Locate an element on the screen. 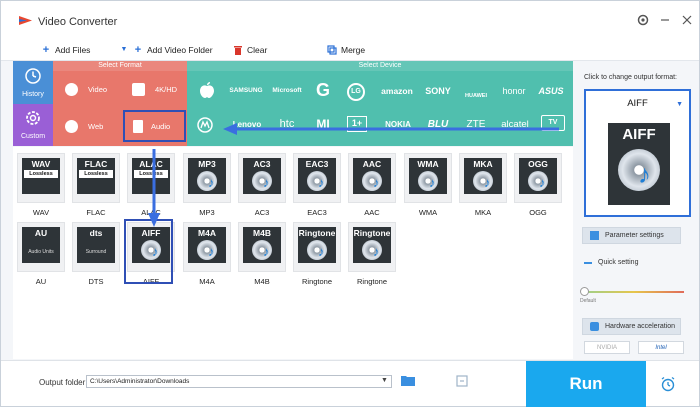 This screenshot has width=700, height=407. clear-button: Clear is located at coordinates (250, 50).